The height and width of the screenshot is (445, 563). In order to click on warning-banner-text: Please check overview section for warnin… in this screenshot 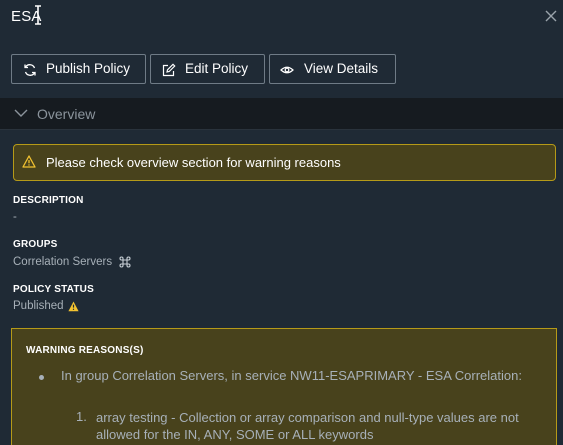, I will do `click(193, 162)`.